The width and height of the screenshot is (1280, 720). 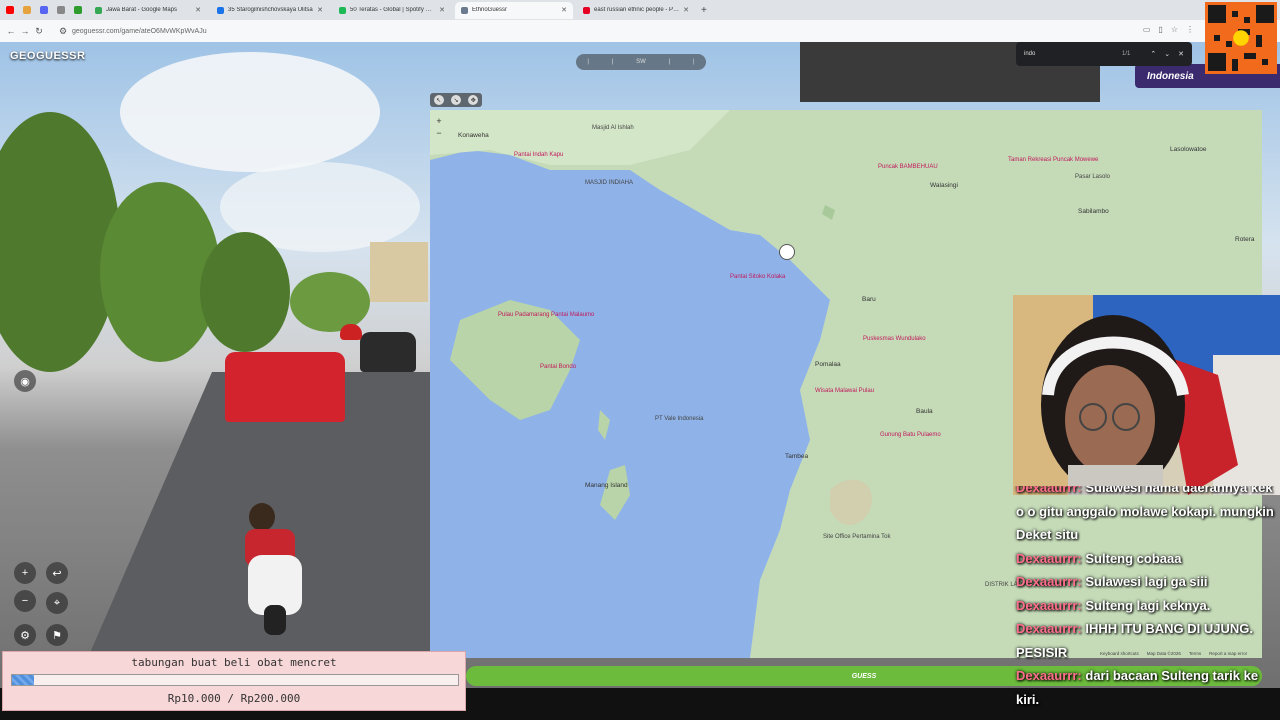 What do you see at coordinates (57, 573) in the screenshot?
I see `undo-move-button: ↩` at bounding box center [57, 573].